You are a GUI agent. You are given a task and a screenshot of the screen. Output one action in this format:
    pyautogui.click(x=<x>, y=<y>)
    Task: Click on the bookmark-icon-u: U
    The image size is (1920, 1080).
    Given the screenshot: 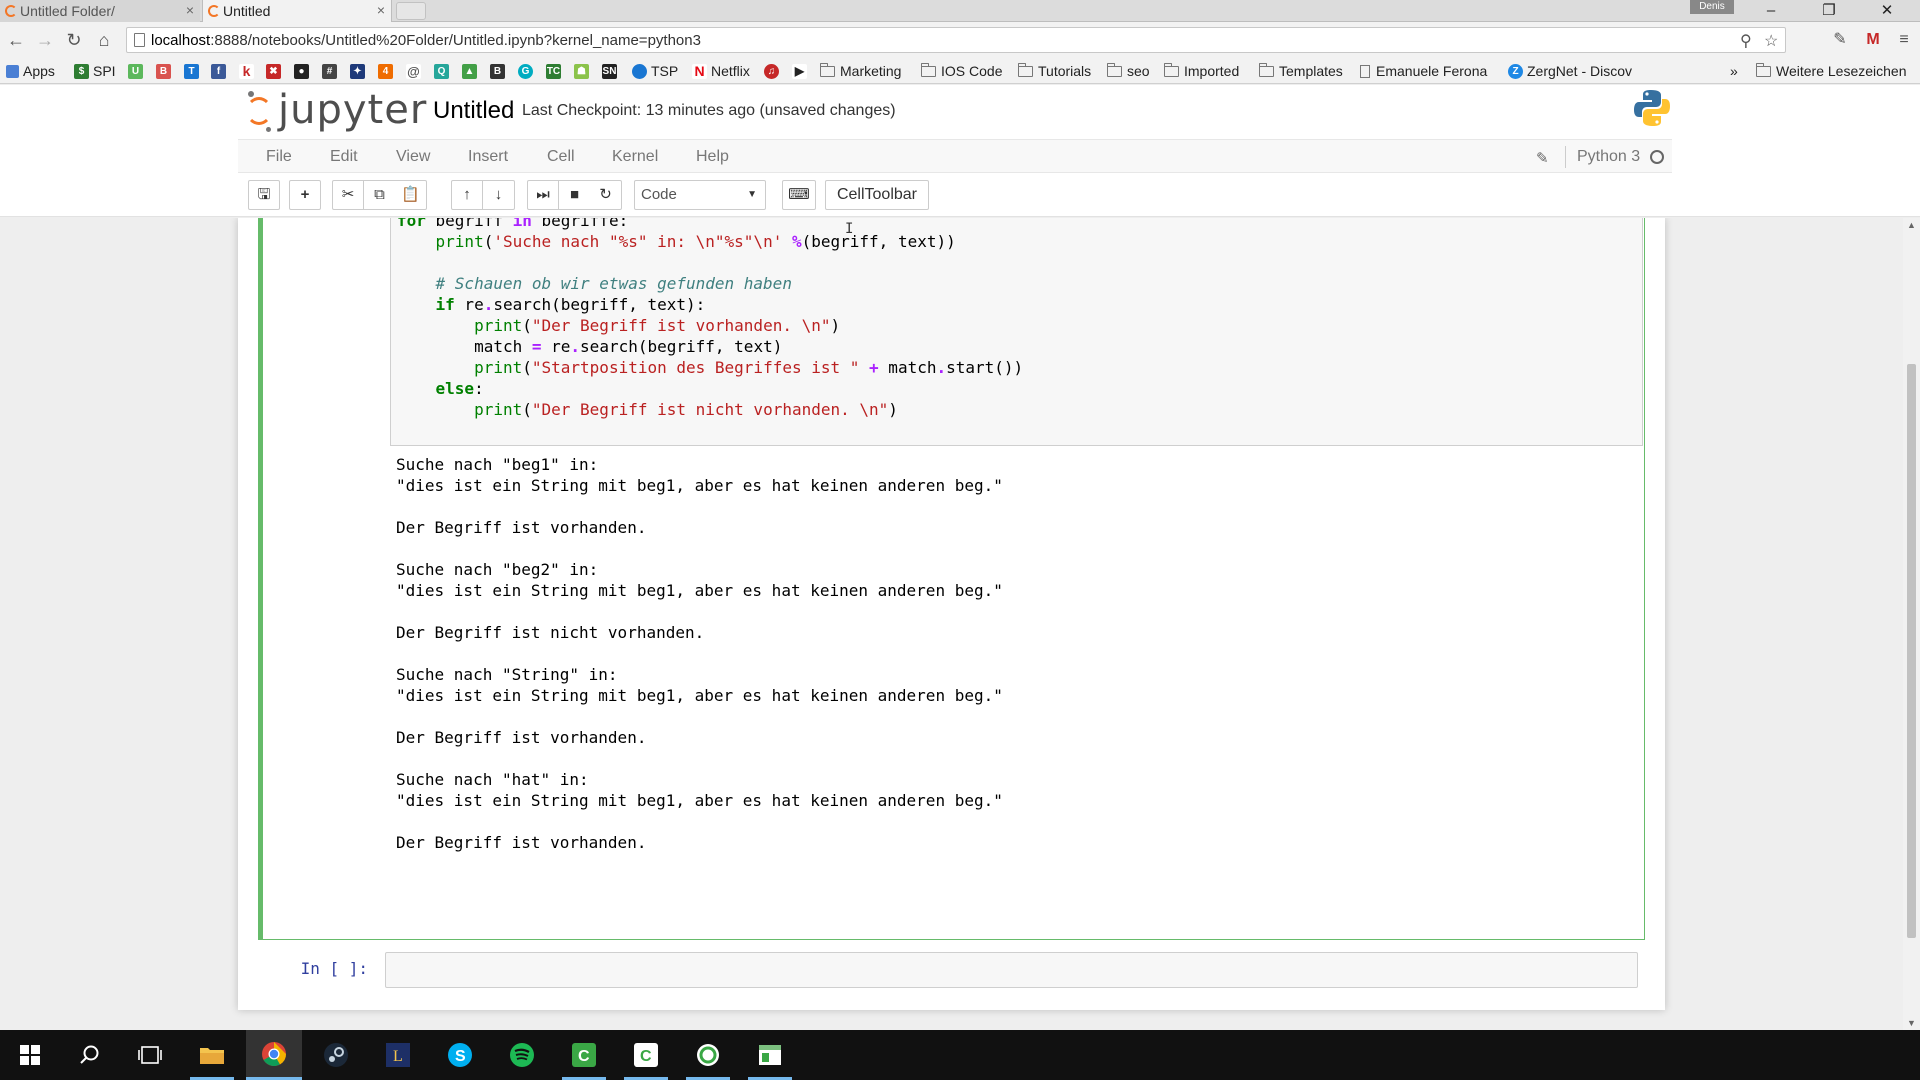 What is the action you would take?
    pyautogui.click(x=137, y=71)
    